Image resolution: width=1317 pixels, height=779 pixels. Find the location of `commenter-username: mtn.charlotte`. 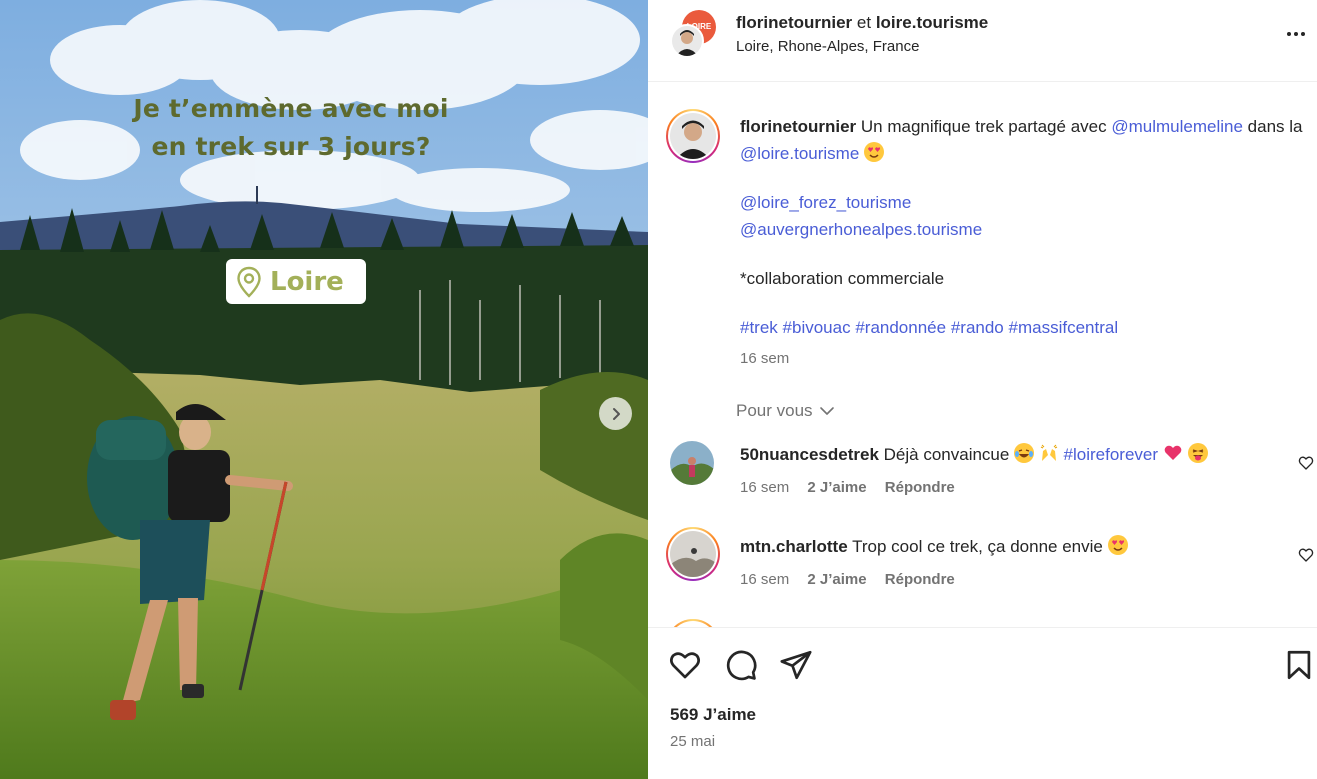

commenter-username: mtn.charlotte is located at coordinates (794, 546).